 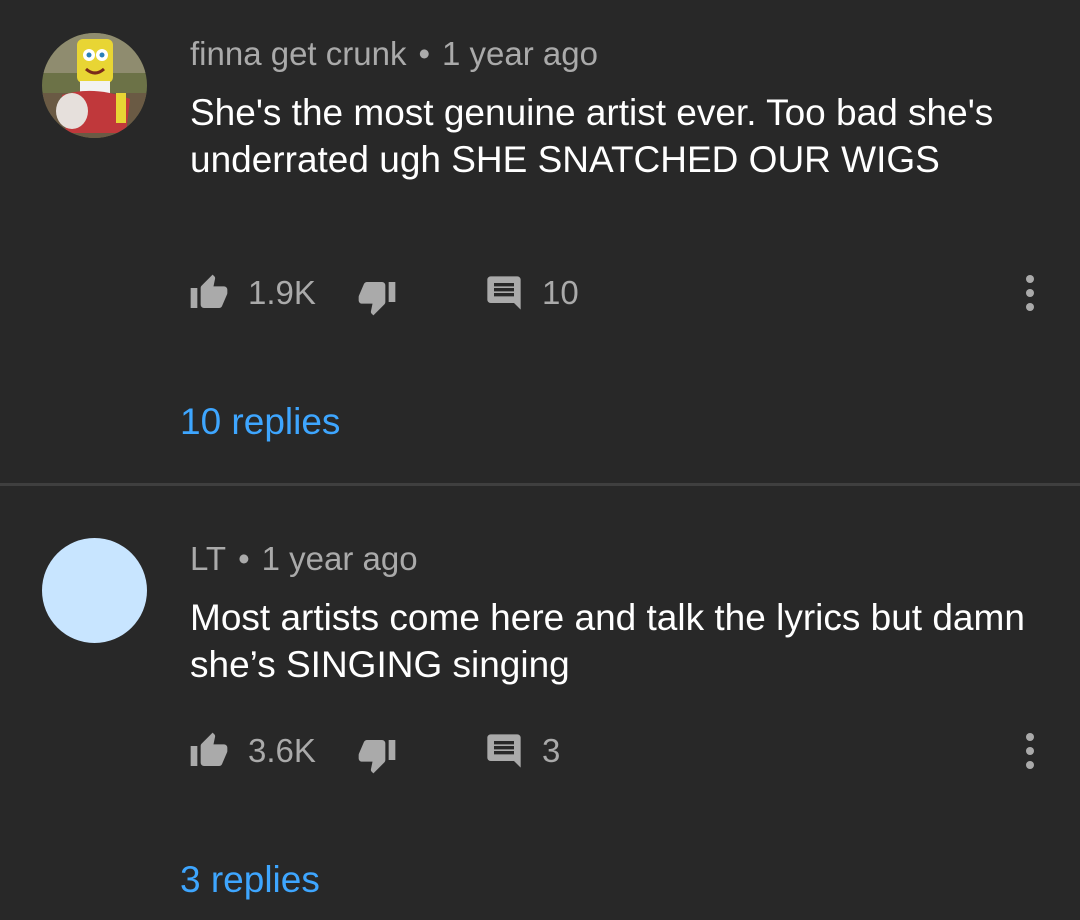 I want to click on comment-meta: LT • 1 year ago, so click(x=304, y=559).